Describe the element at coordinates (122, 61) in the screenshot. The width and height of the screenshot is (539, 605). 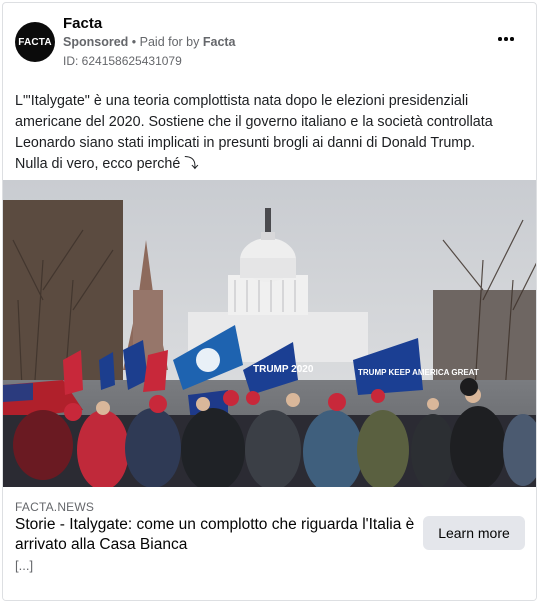
I see `ad-id: ID: 624158625431079` at that location.